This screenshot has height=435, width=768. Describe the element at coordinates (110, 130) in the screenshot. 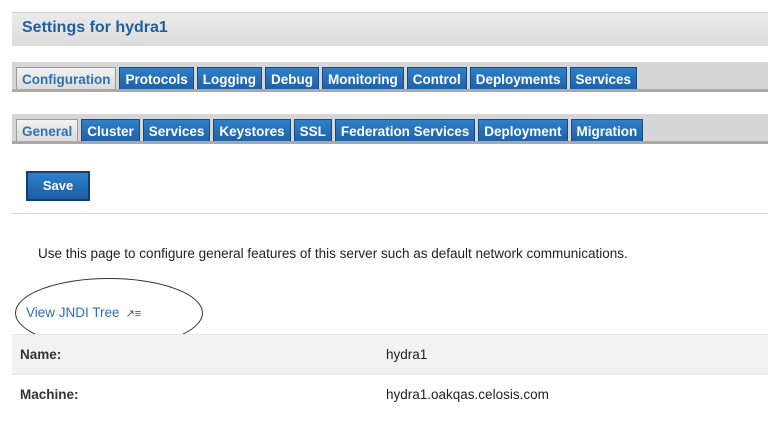

I see `subtab-cluster: Cluster` at that location.